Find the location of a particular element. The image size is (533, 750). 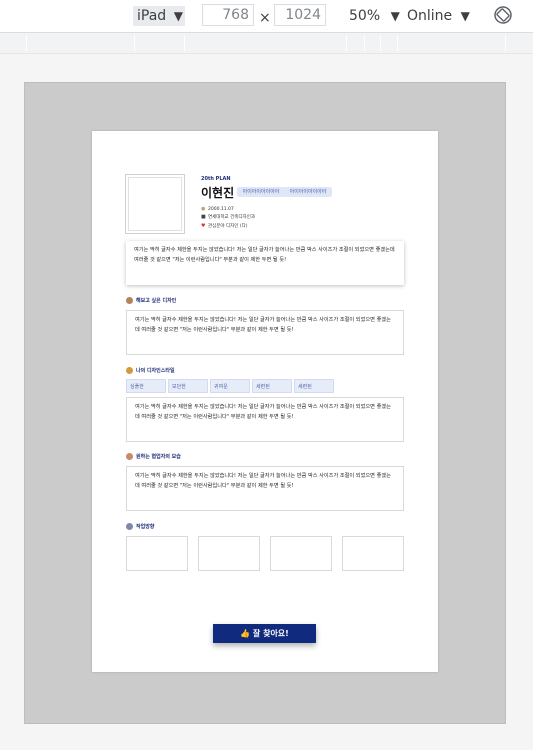

section-title: 나의 디자인스타일 is located at coordinates (150, 371).